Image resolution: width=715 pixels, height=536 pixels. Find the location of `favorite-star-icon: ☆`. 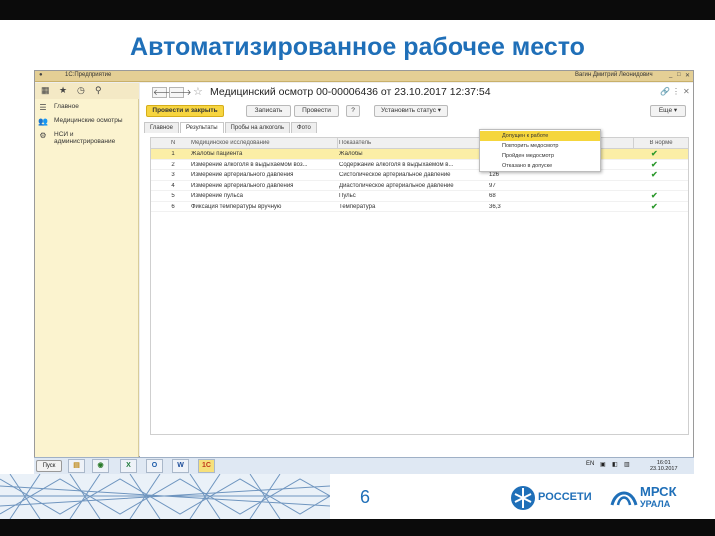

favorite-star-icon: ☆ is located at coordinates (198, 91).